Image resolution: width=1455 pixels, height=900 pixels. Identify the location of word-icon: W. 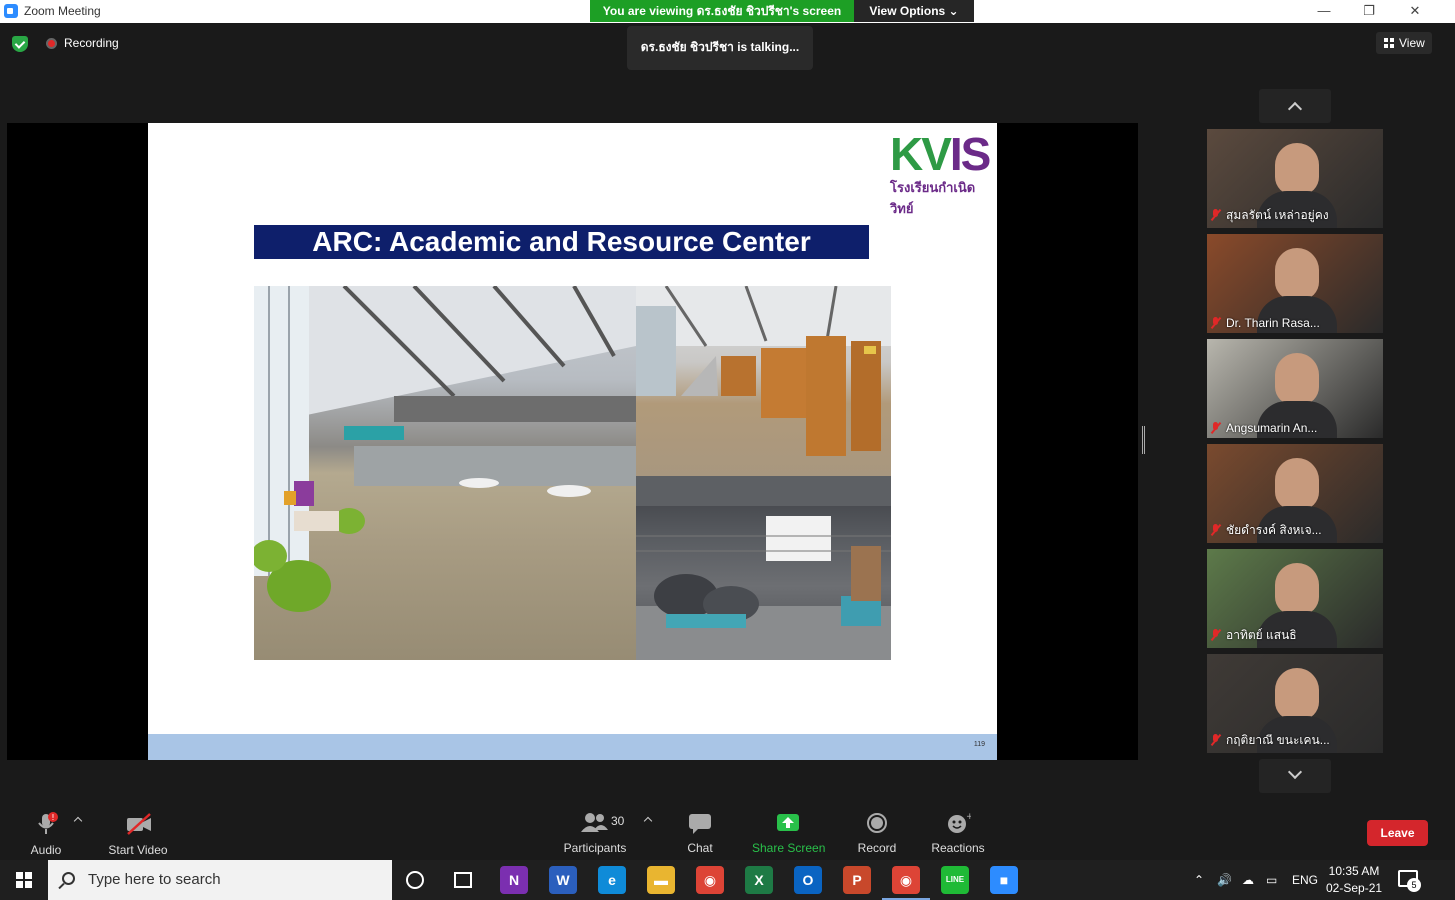
(563, 880).